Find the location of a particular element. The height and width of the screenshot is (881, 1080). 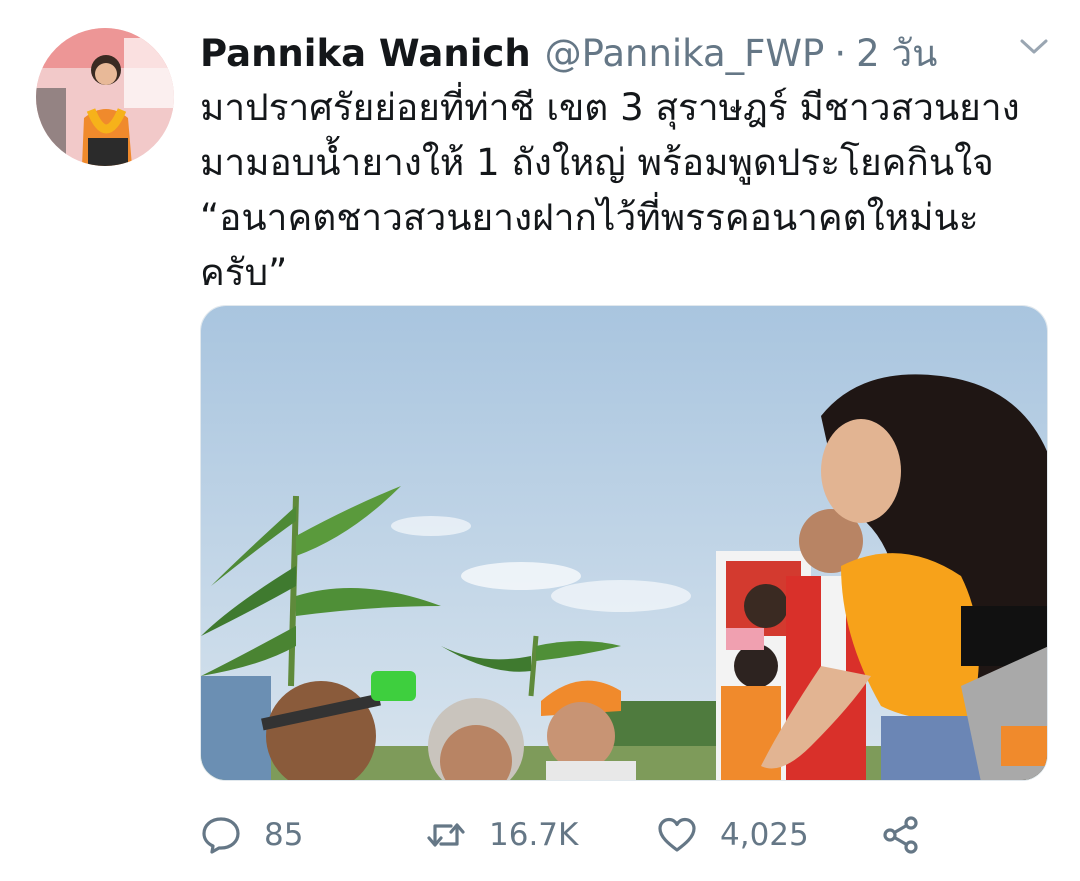

tweet-actions: 85 16.7K 4,025 is located at coordinates (580, 835).